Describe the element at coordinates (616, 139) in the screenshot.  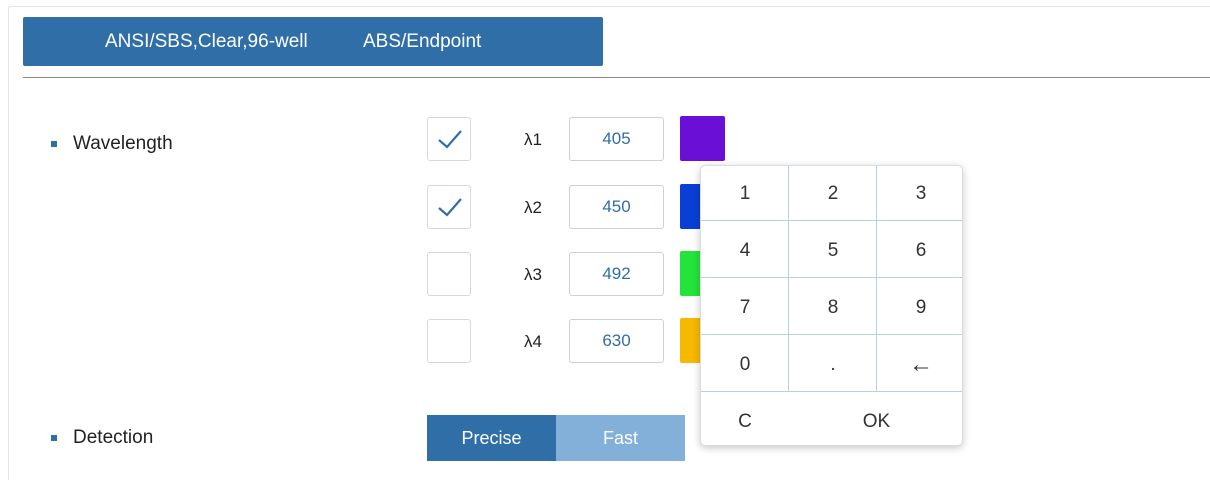
I see `wavelength-1-input: 405` at that location.